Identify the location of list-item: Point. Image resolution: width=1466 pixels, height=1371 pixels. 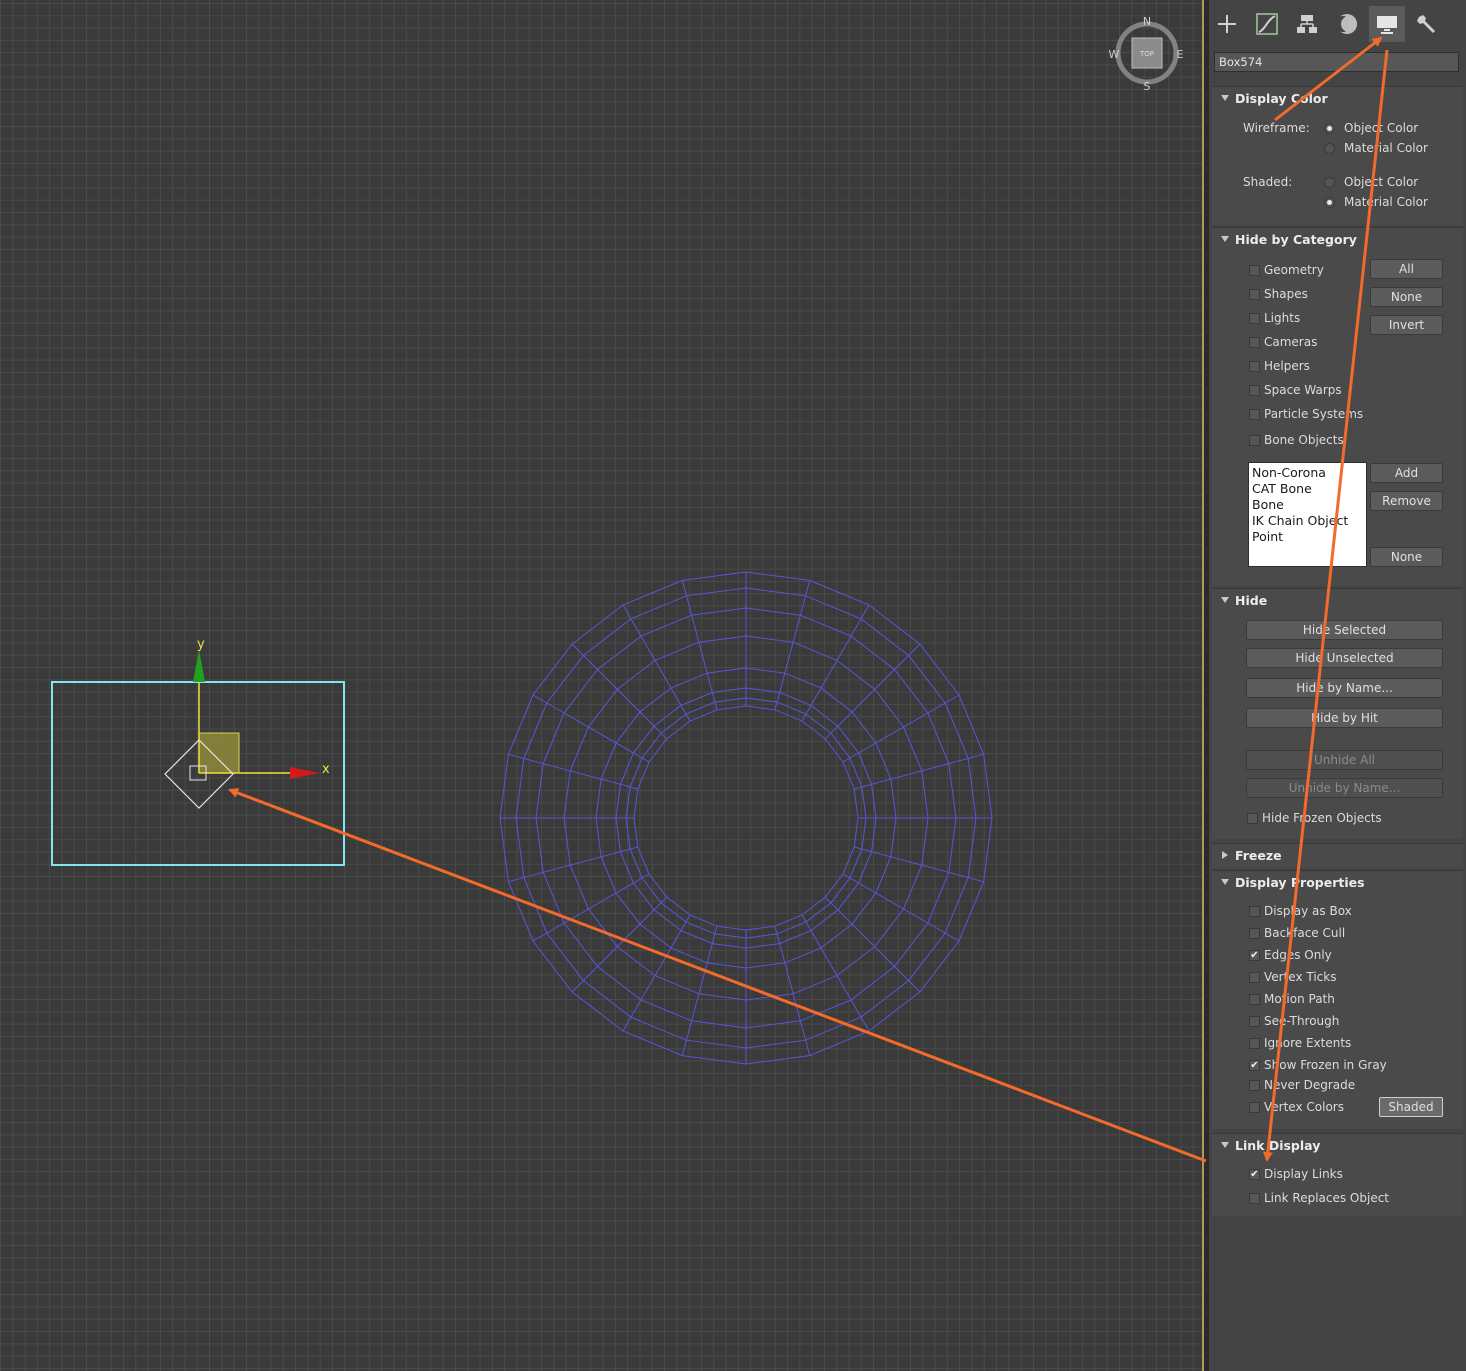
(1307, 537).